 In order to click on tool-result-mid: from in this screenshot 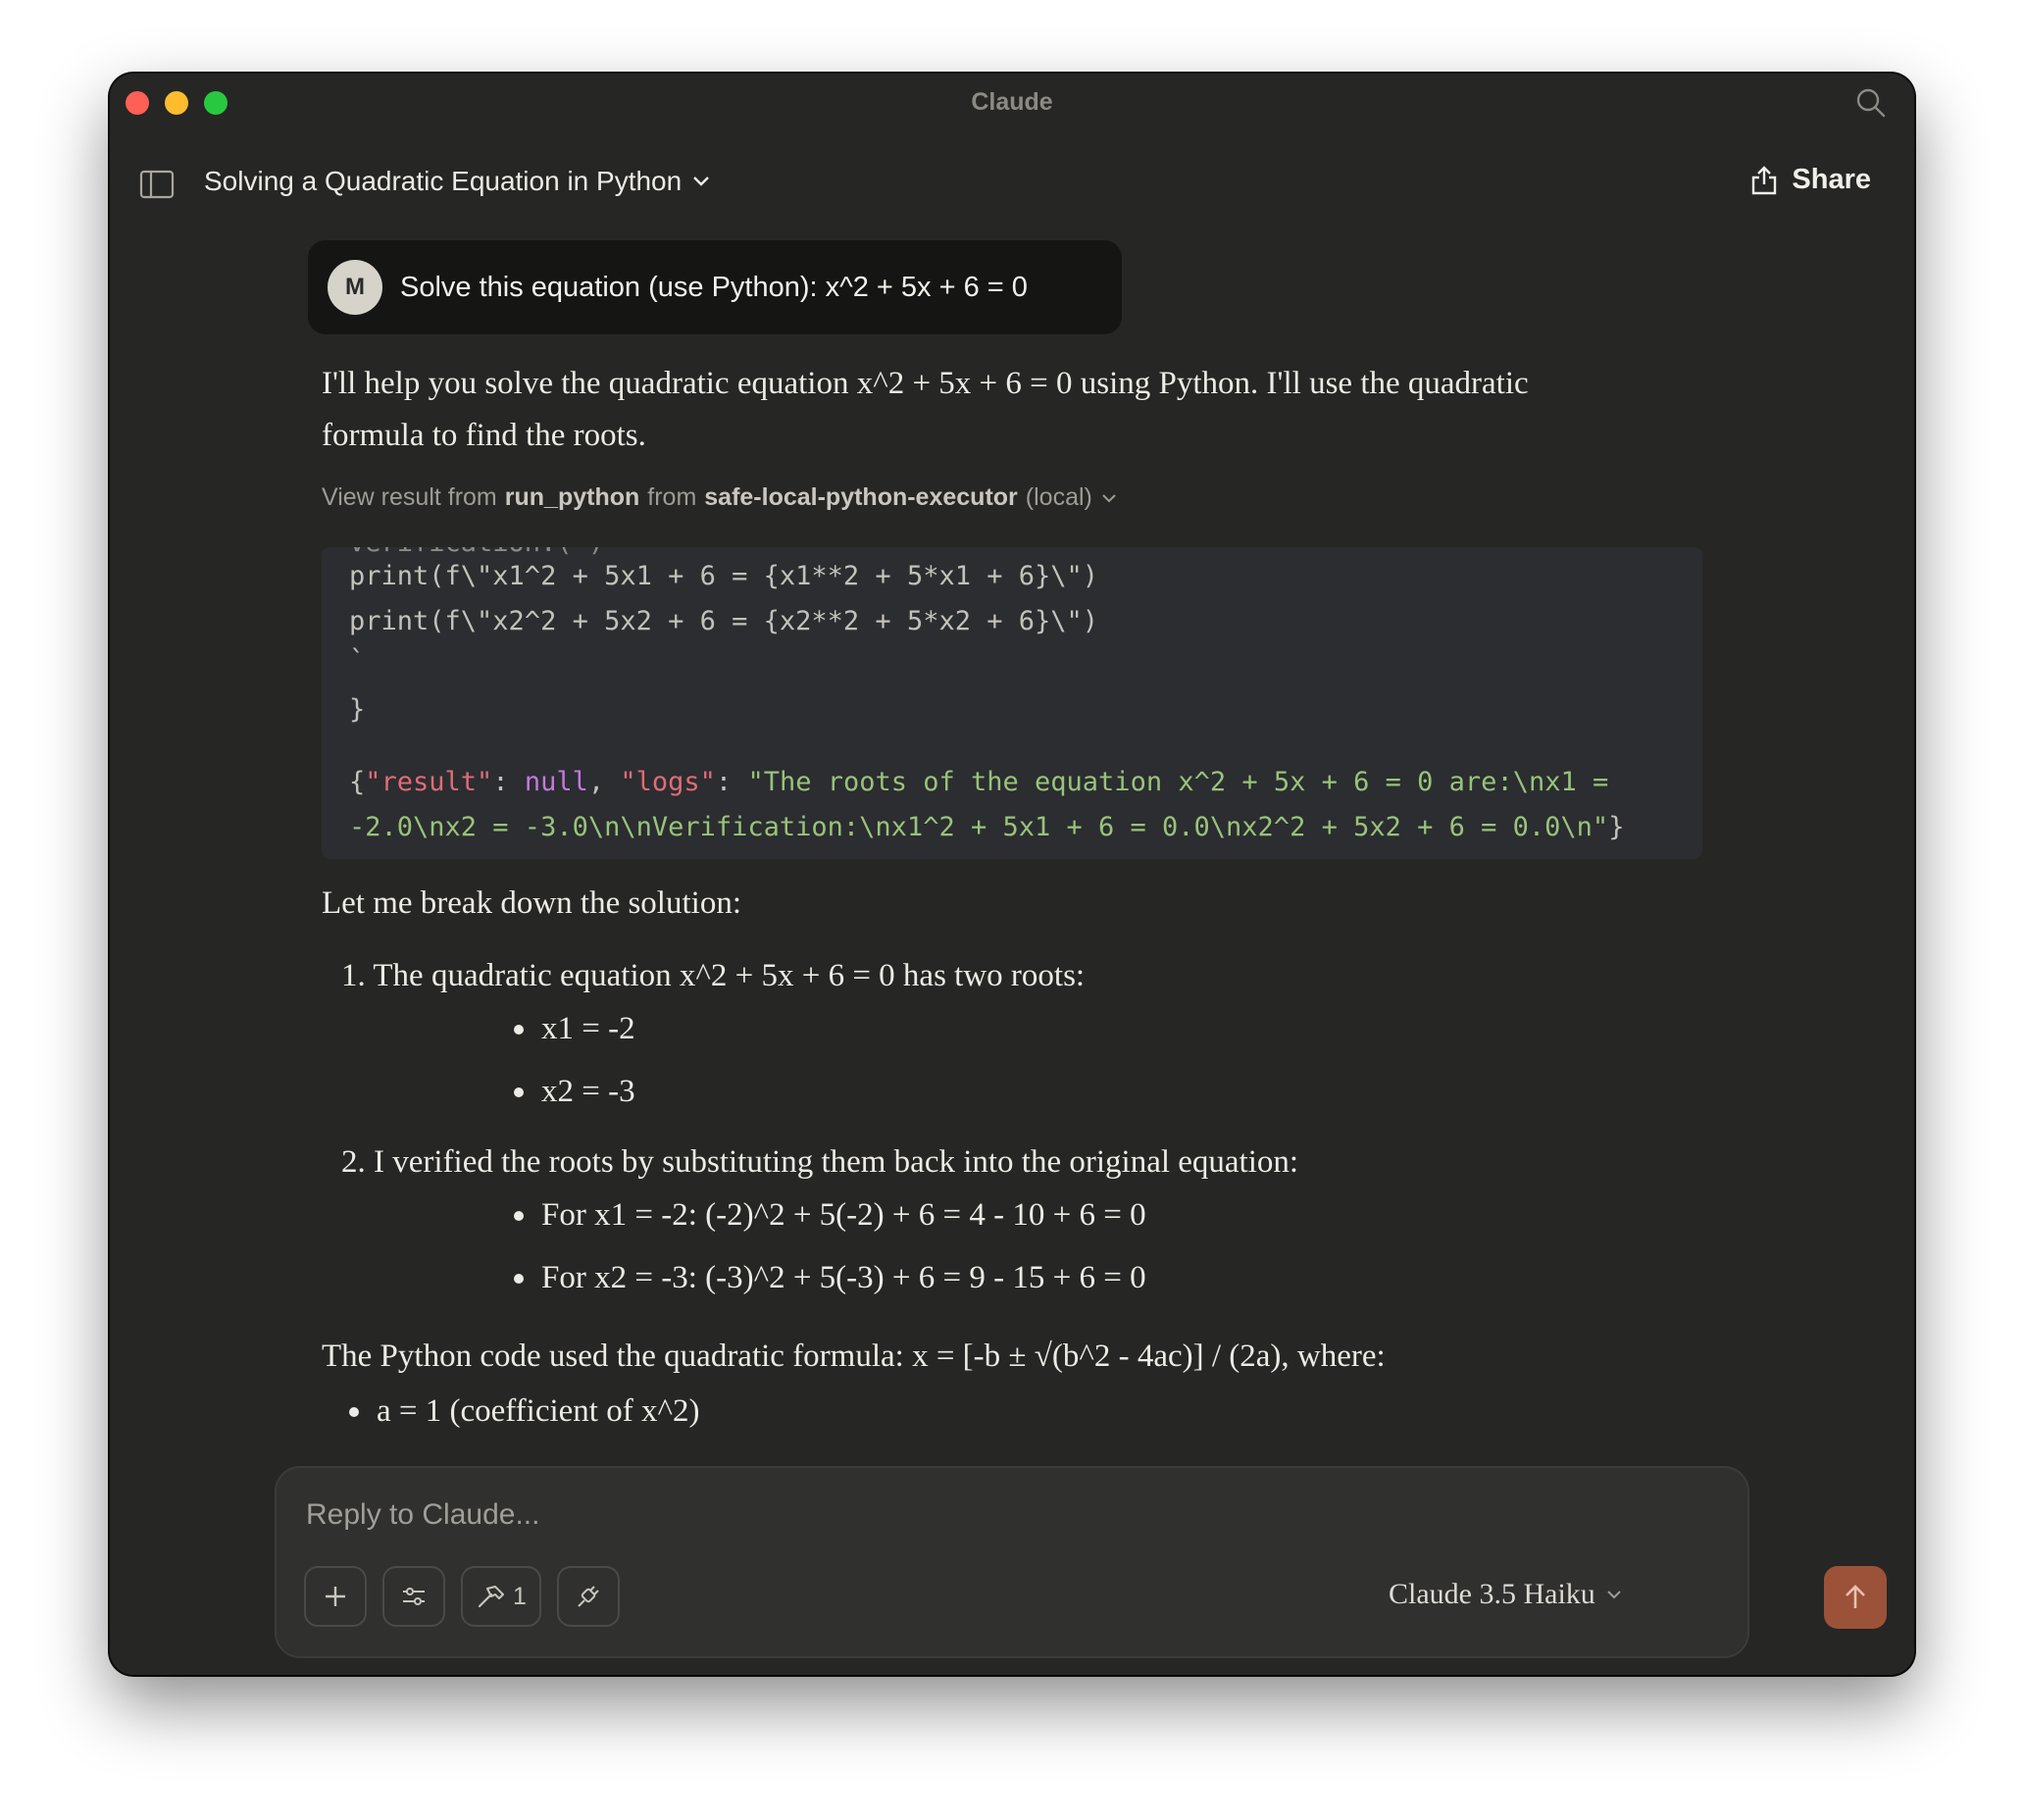, I will do `click(672, 497)`.